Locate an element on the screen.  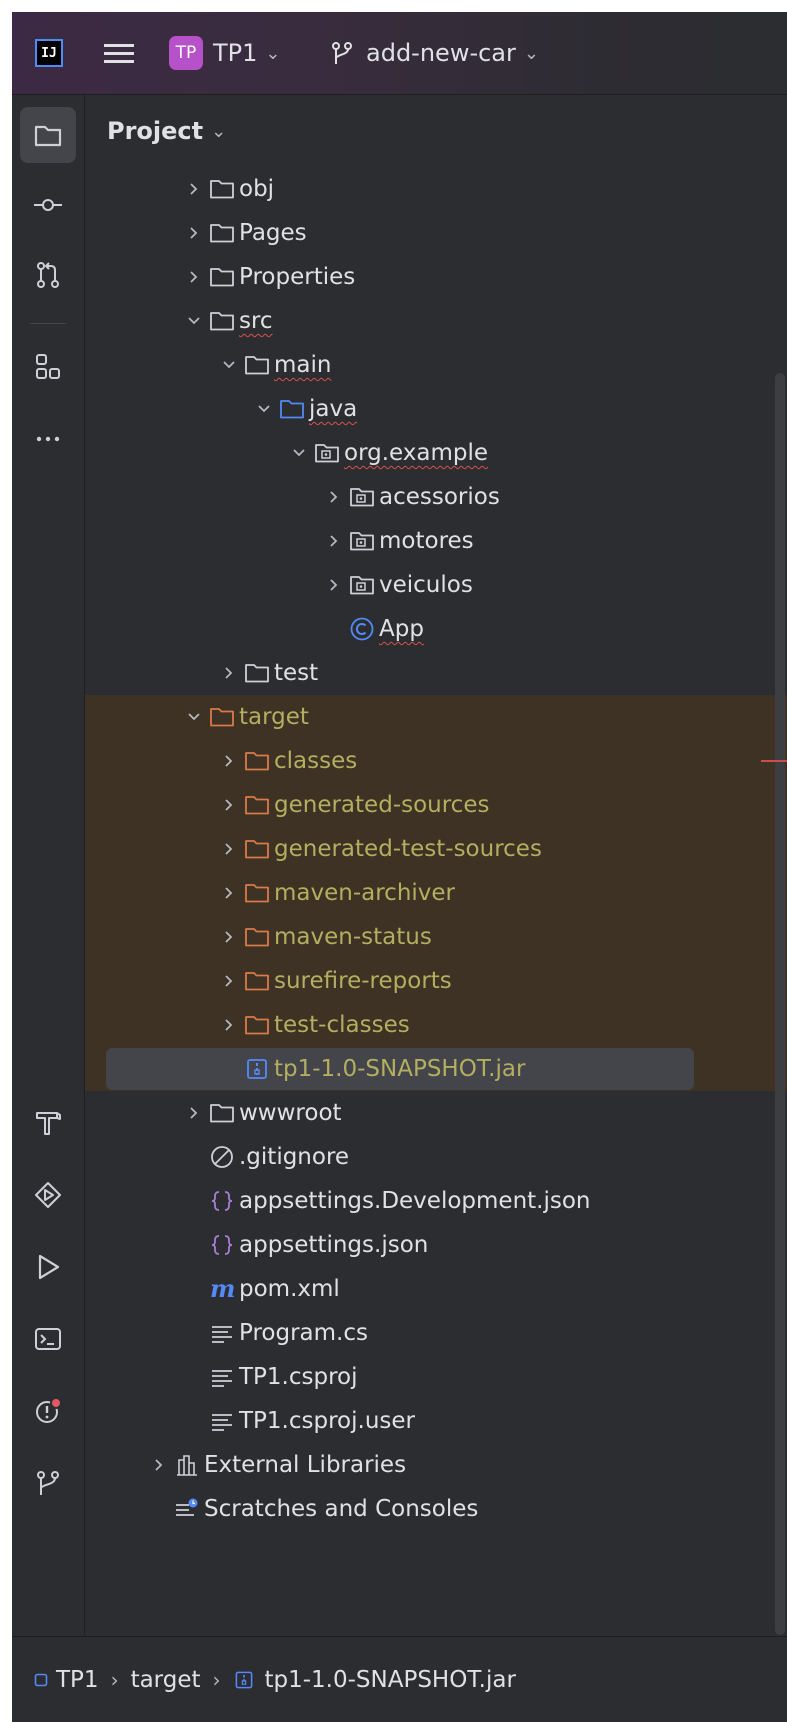
tree-item: java is located at coordinates (436, 409).